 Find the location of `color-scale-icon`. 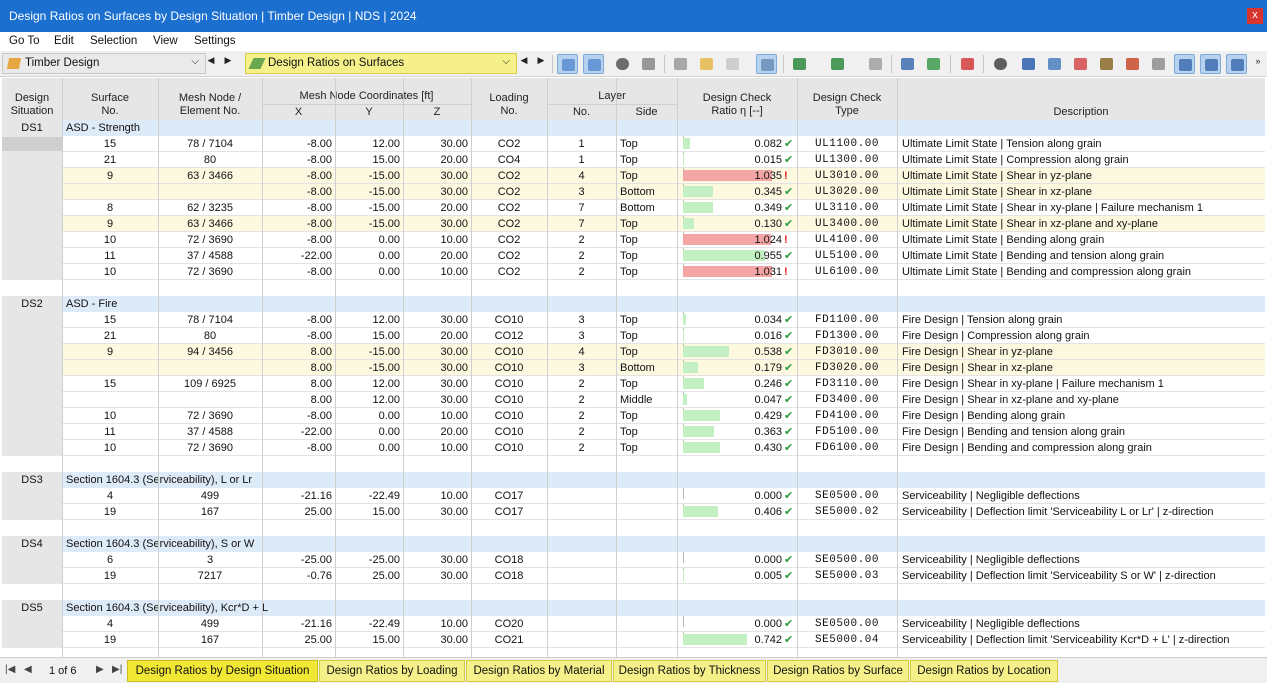

color-scale-icon is located at coordinates (1080, 64).